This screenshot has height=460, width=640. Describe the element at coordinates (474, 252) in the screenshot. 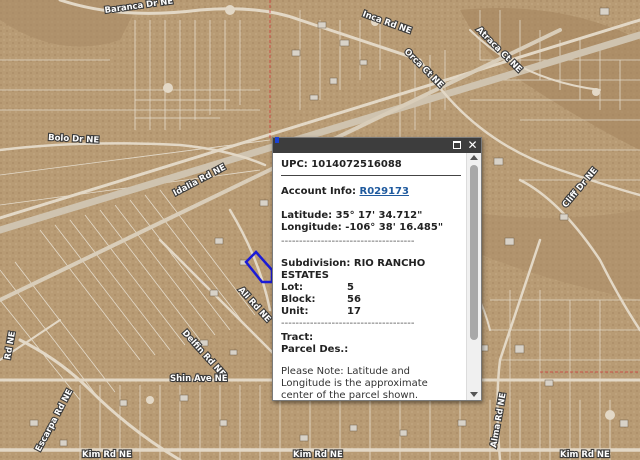

I see `scroll-thumb` at that location.